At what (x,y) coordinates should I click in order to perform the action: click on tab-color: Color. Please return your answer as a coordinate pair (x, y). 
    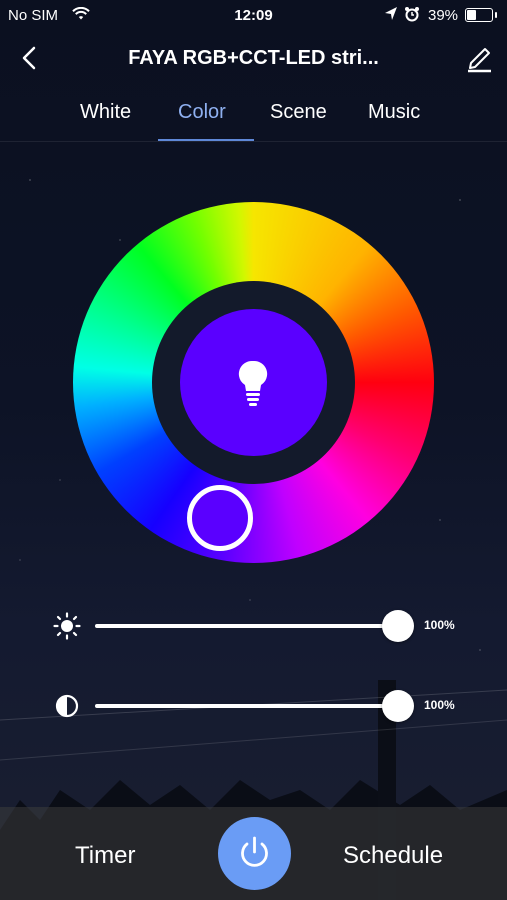
    Looking at the image, I should click on (202, 112).